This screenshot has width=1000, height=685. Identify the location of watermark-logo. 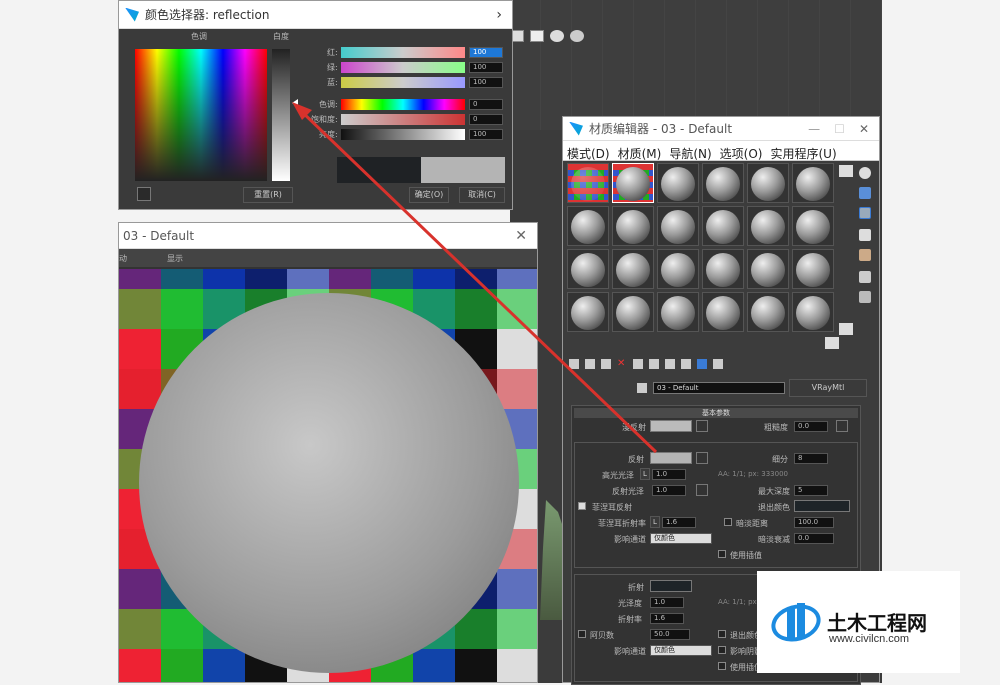
(796, 623).